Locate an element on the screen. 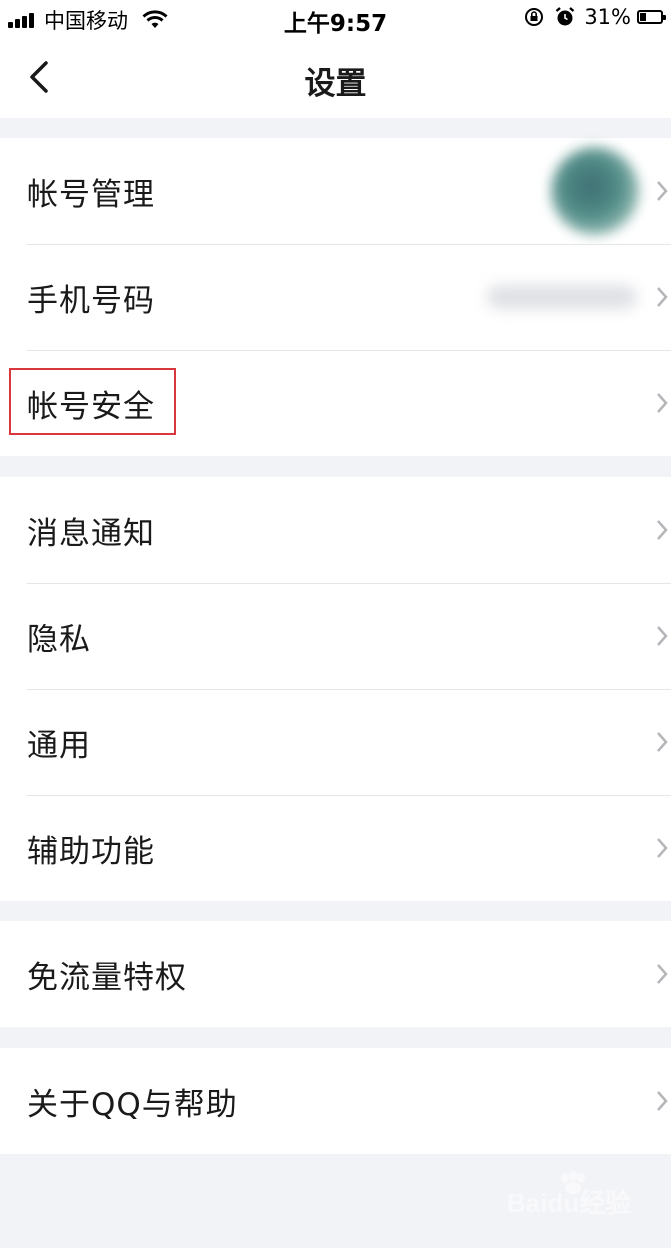 This screenshot has width=671, height=1248. phone-number-value is located at coordinates (562, 297).